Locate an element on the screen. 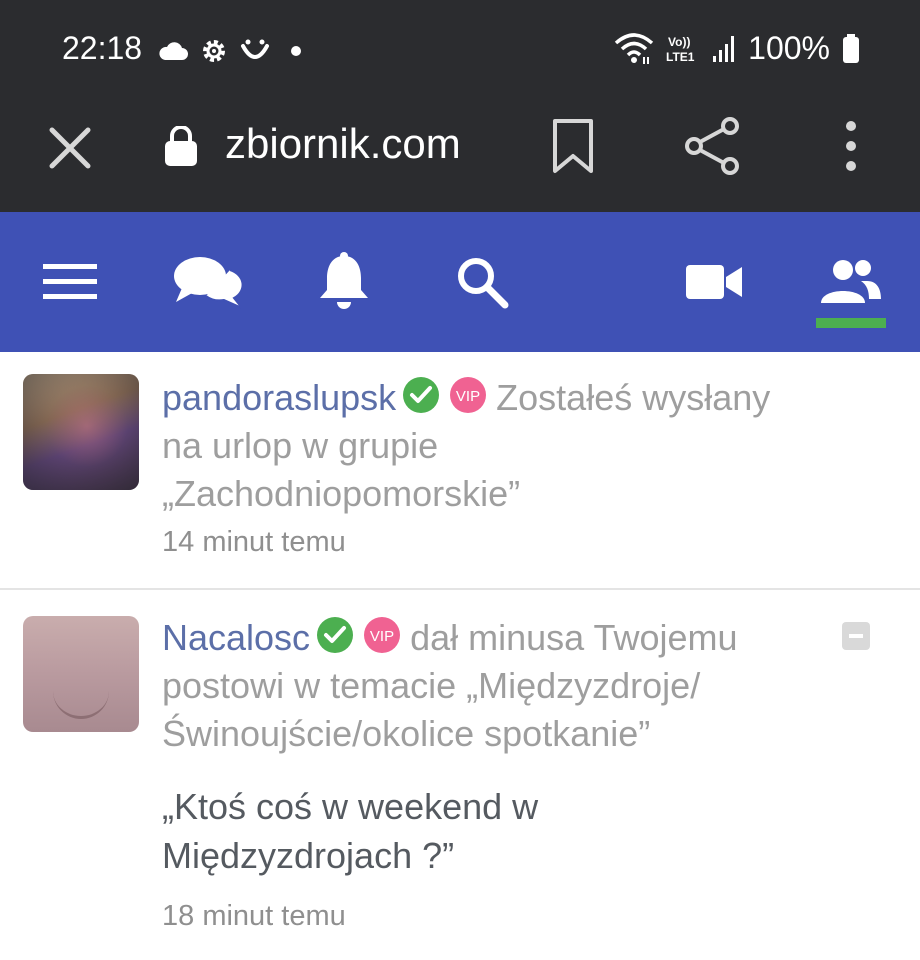  nav-menu-button is located at coordinates (70, 282).